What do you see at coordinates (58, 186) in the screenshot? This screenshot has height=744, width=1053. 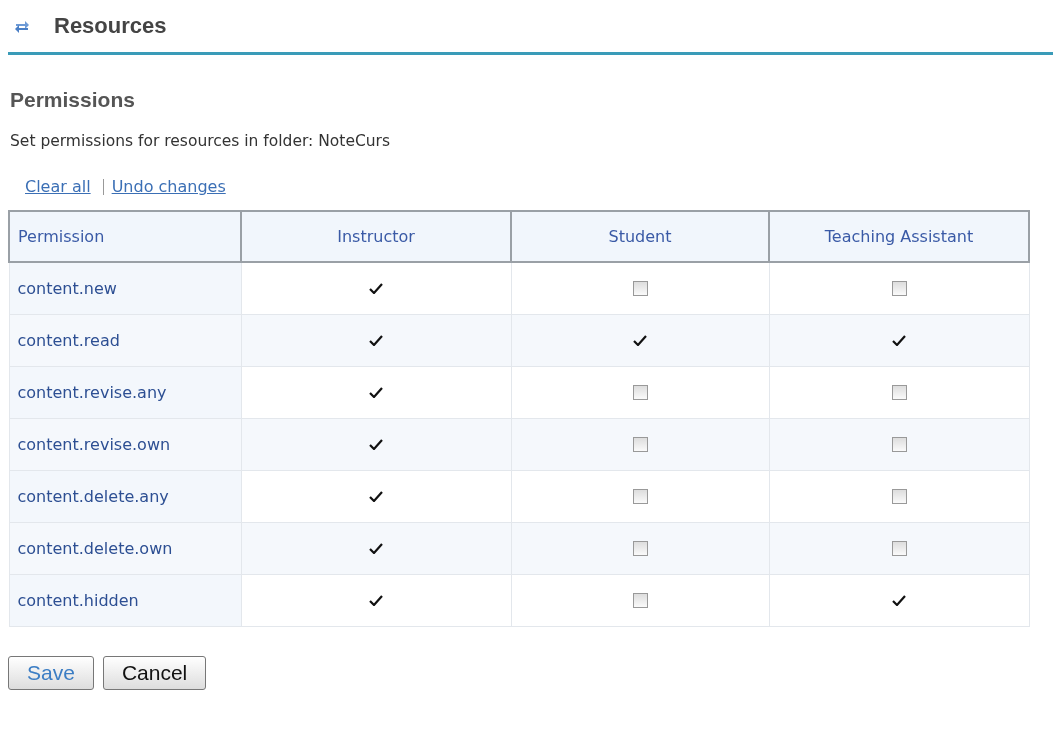 I see `text-link: Clear all` at bounding box center [58, 186].